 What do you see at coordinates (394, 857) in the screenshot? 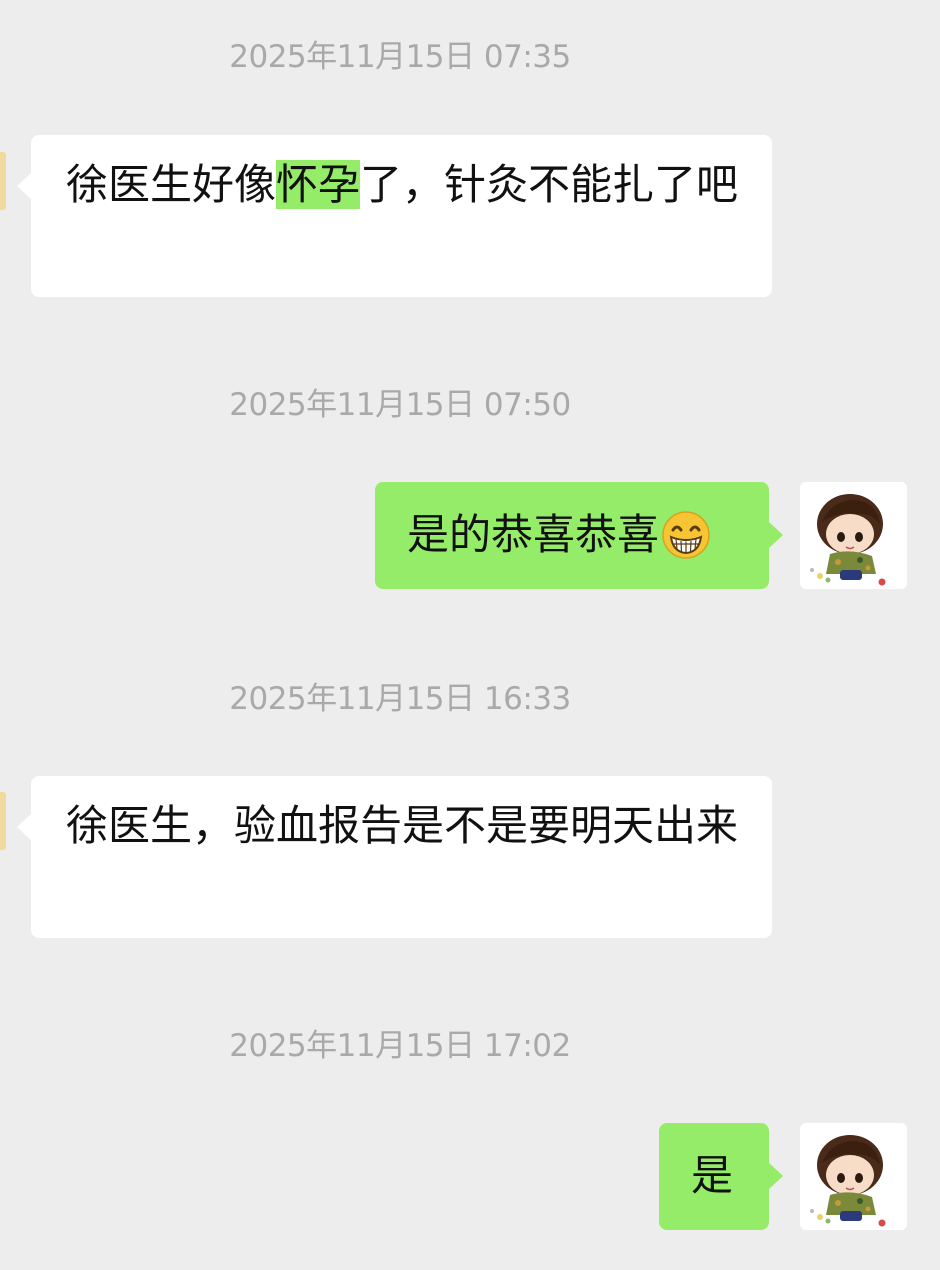
I see `incoming-message-bubble: 徐医生，验血报告是不是要明天出来` at bounding box center [394, 857].